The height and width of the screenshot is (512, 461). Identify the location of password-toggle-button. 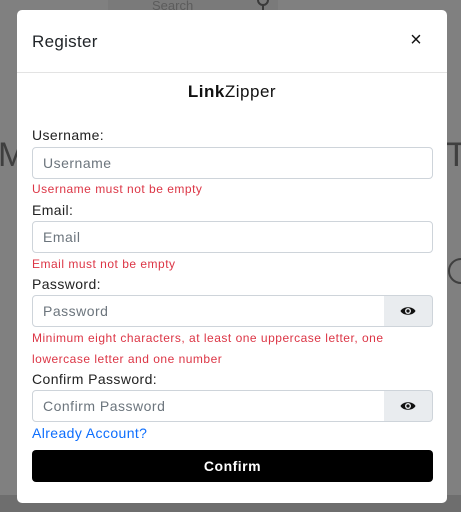
(408, 311).